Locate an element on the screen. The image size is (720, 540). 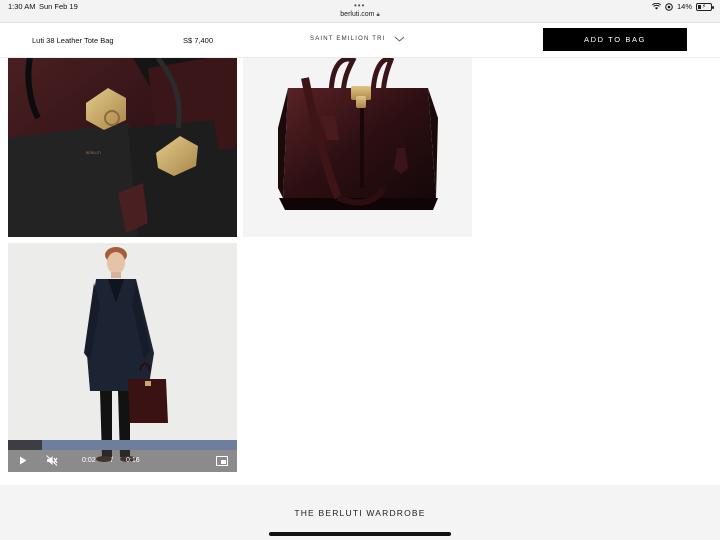
product-video: 0:02 / 0:16 is located at coordinates (122, 357).